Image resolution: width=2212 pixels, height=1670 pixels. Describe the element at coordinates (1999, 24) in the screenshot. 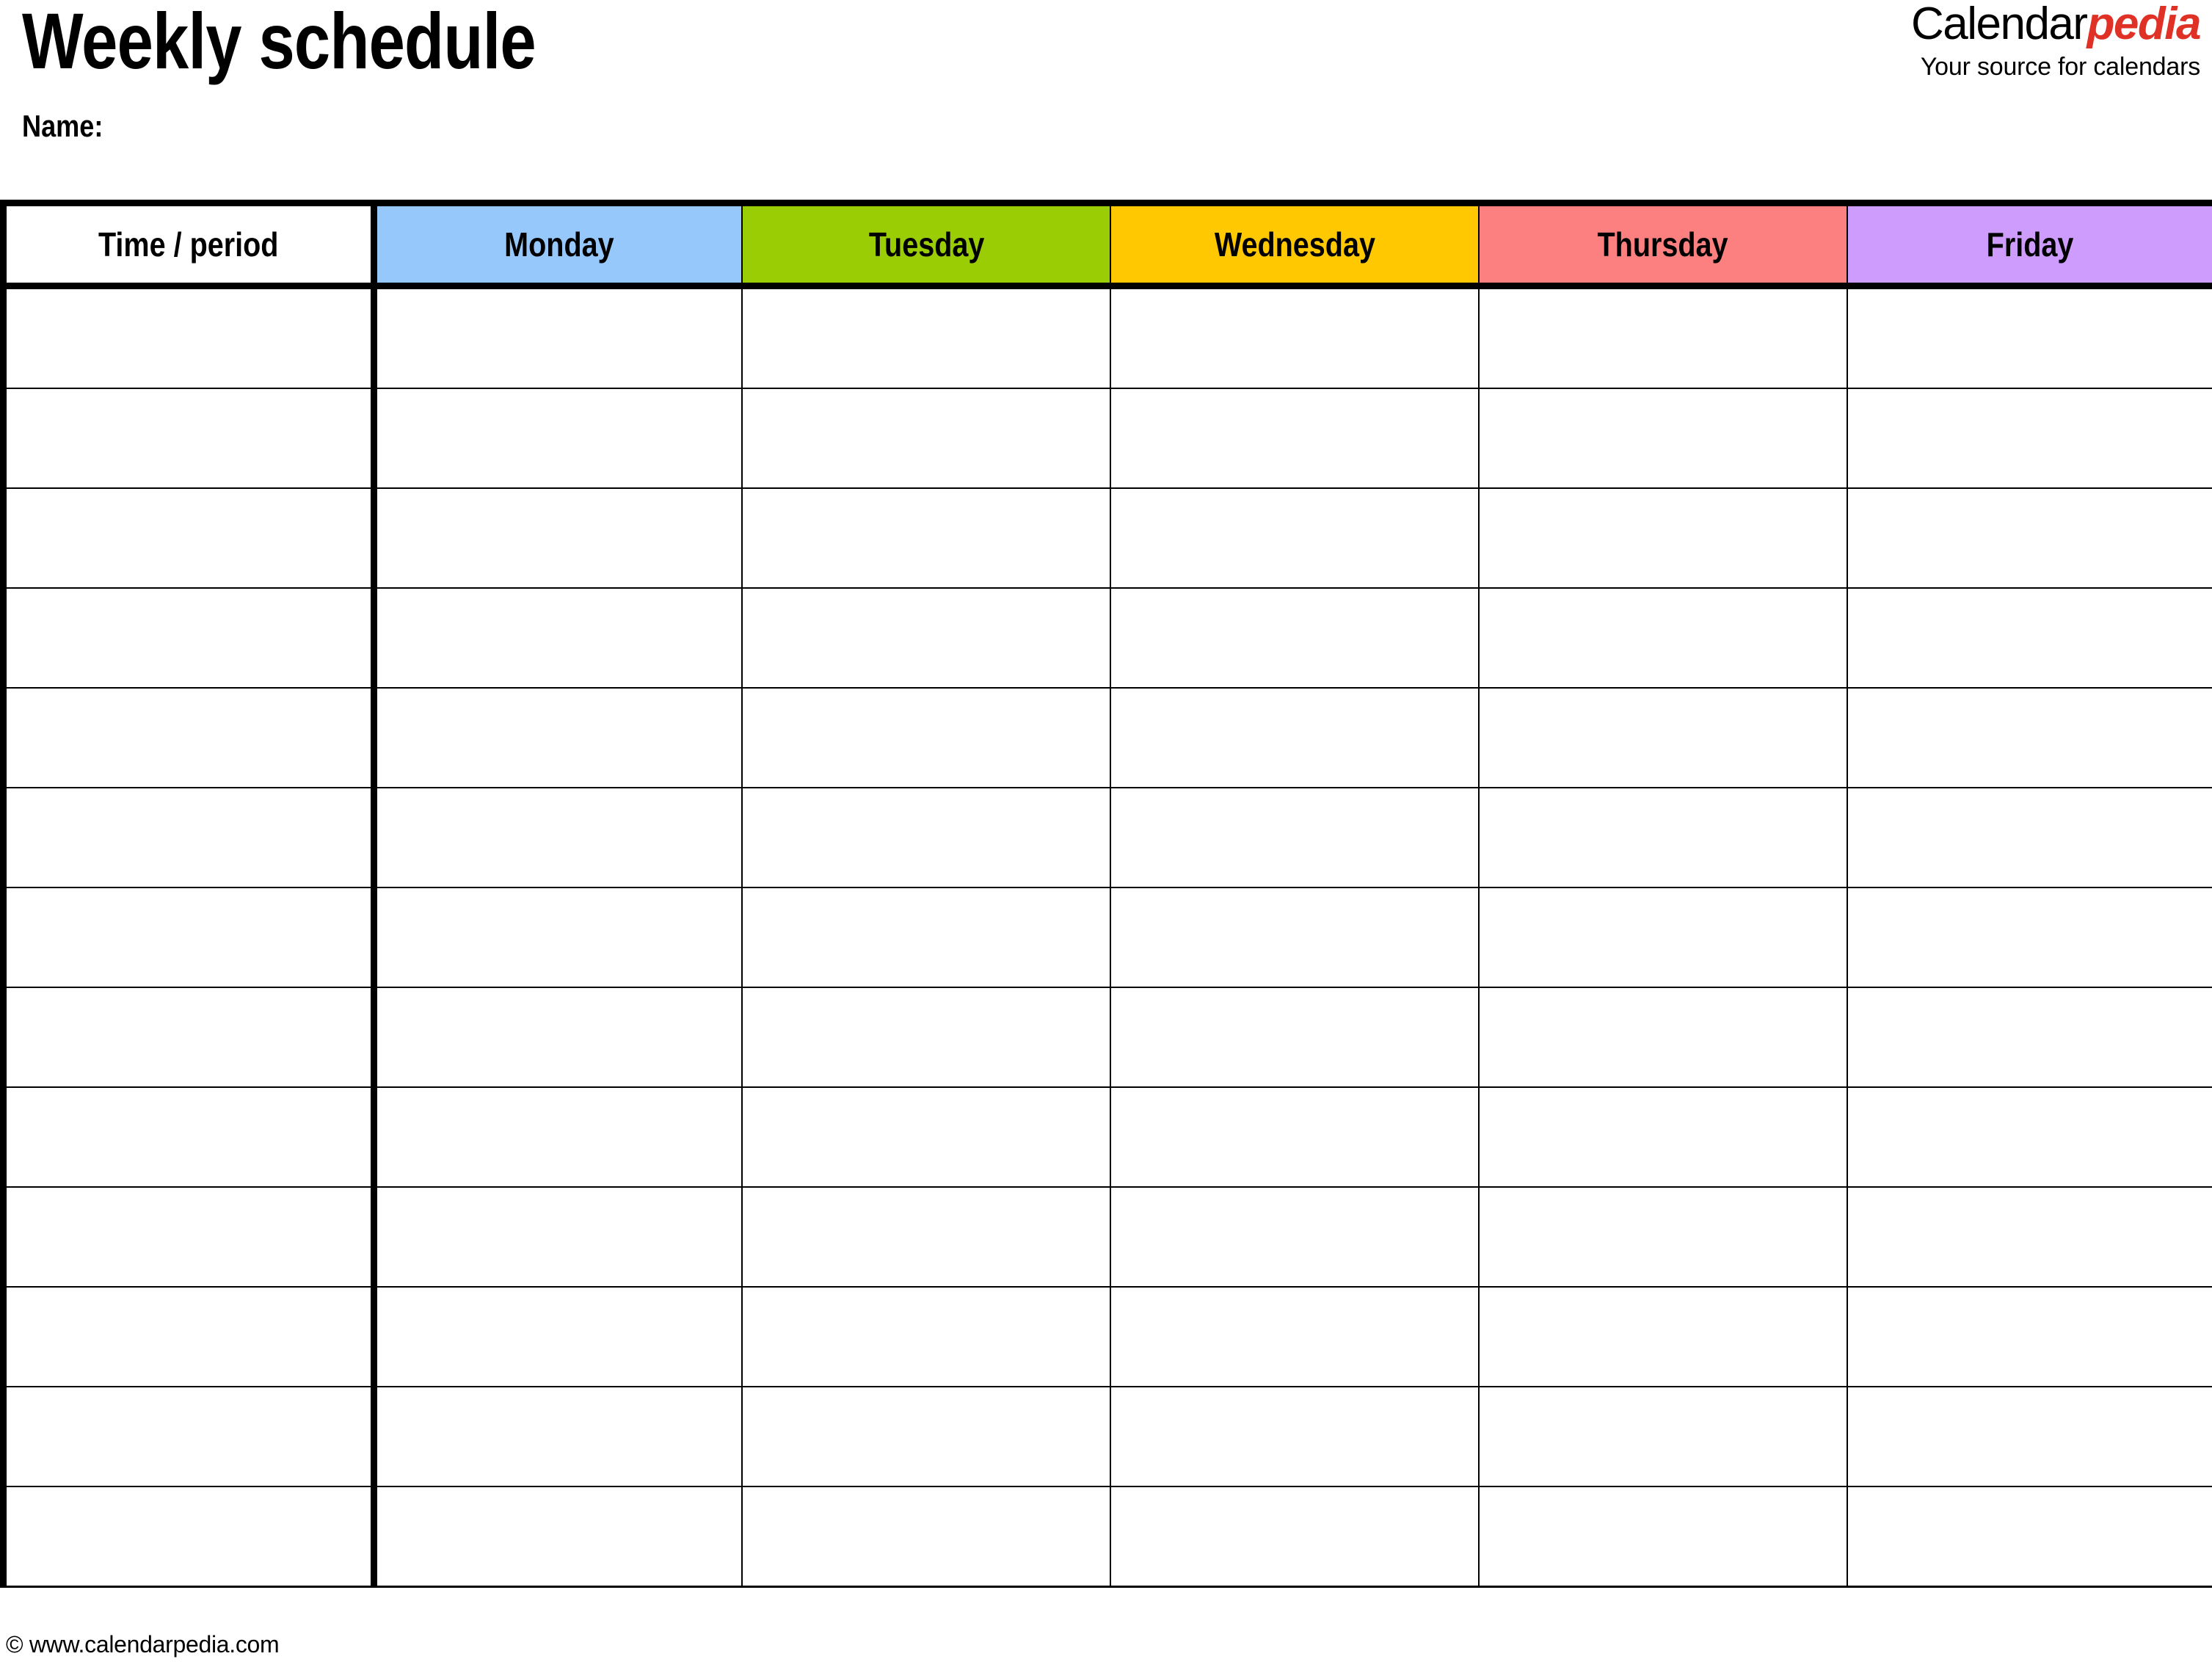

I see `brand-name-calendar: Calendar` at that location.